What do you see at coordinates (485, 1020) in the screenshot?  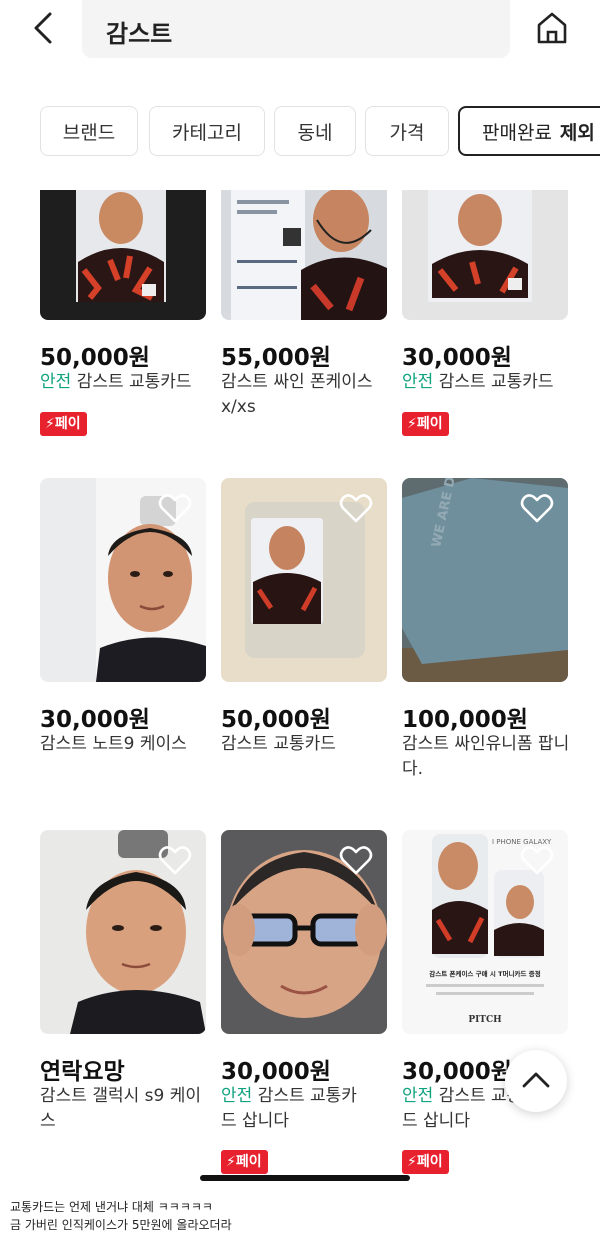 I see `brand-logo-text: PITCH` at bounding box center [485, 1020].